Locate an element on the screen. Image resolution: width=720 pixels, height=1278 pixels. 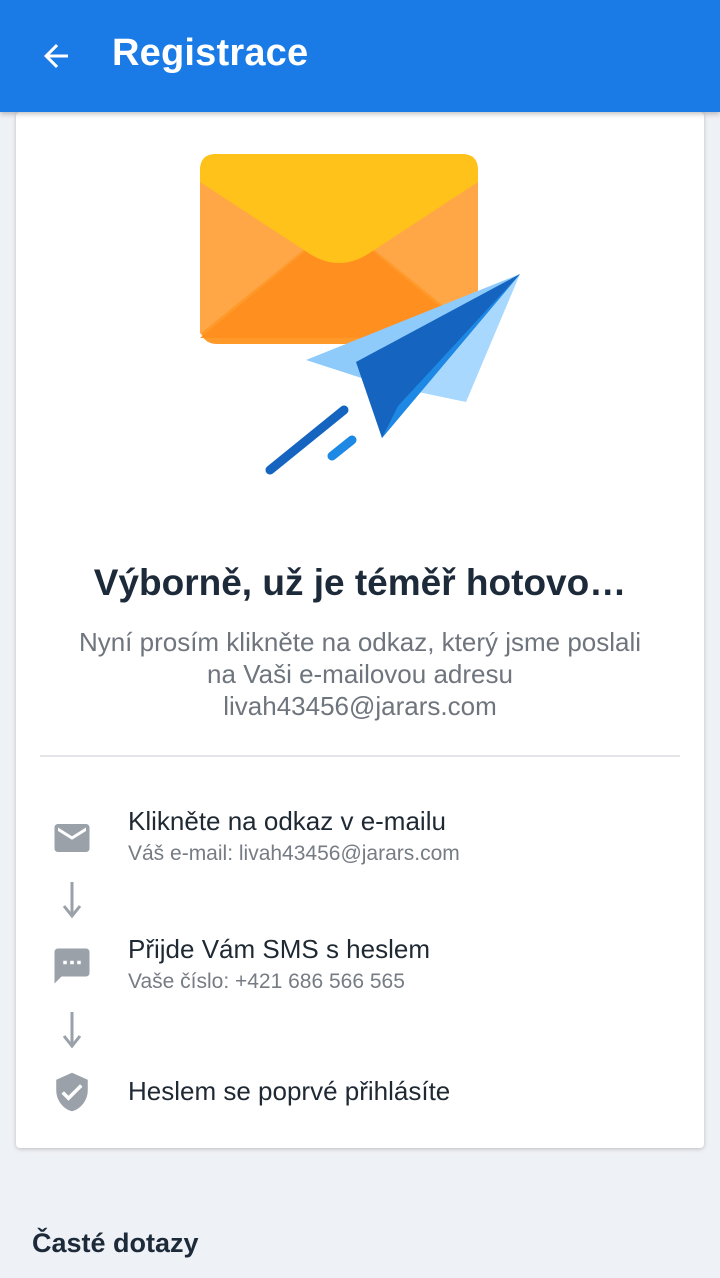
back-button is located at coordinates (56, 56).